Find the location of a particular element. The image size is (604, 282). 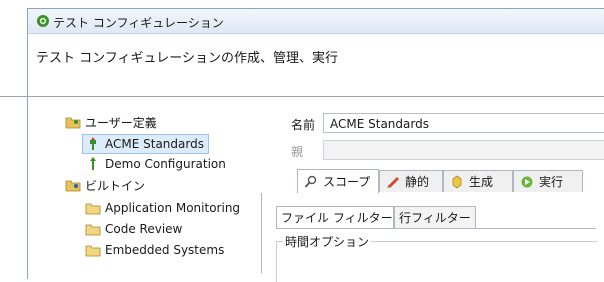

subtab-bar: ファイル フィルター 行フィルター is located at coordinates (436, 217).